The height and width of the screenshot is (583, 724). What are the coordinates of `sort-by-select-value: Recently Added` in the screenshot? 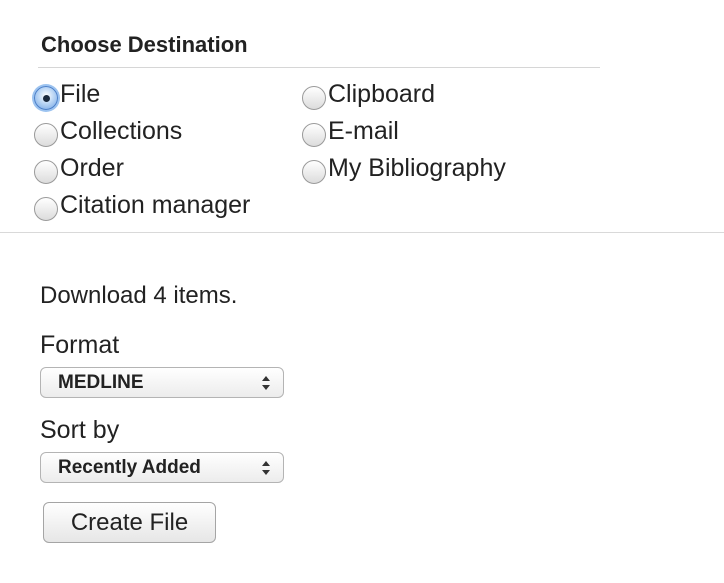 It's located at (129, 467).